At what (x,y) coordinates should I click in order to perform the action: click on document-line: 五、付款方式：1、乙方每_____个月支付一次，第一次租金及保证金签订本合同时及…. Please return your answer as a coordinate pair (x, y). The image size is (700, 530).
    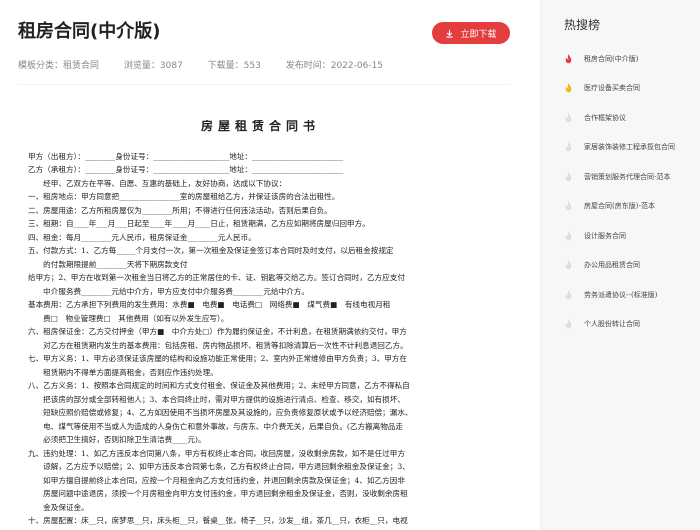
    Looking at the image, I should click on (211, 250).